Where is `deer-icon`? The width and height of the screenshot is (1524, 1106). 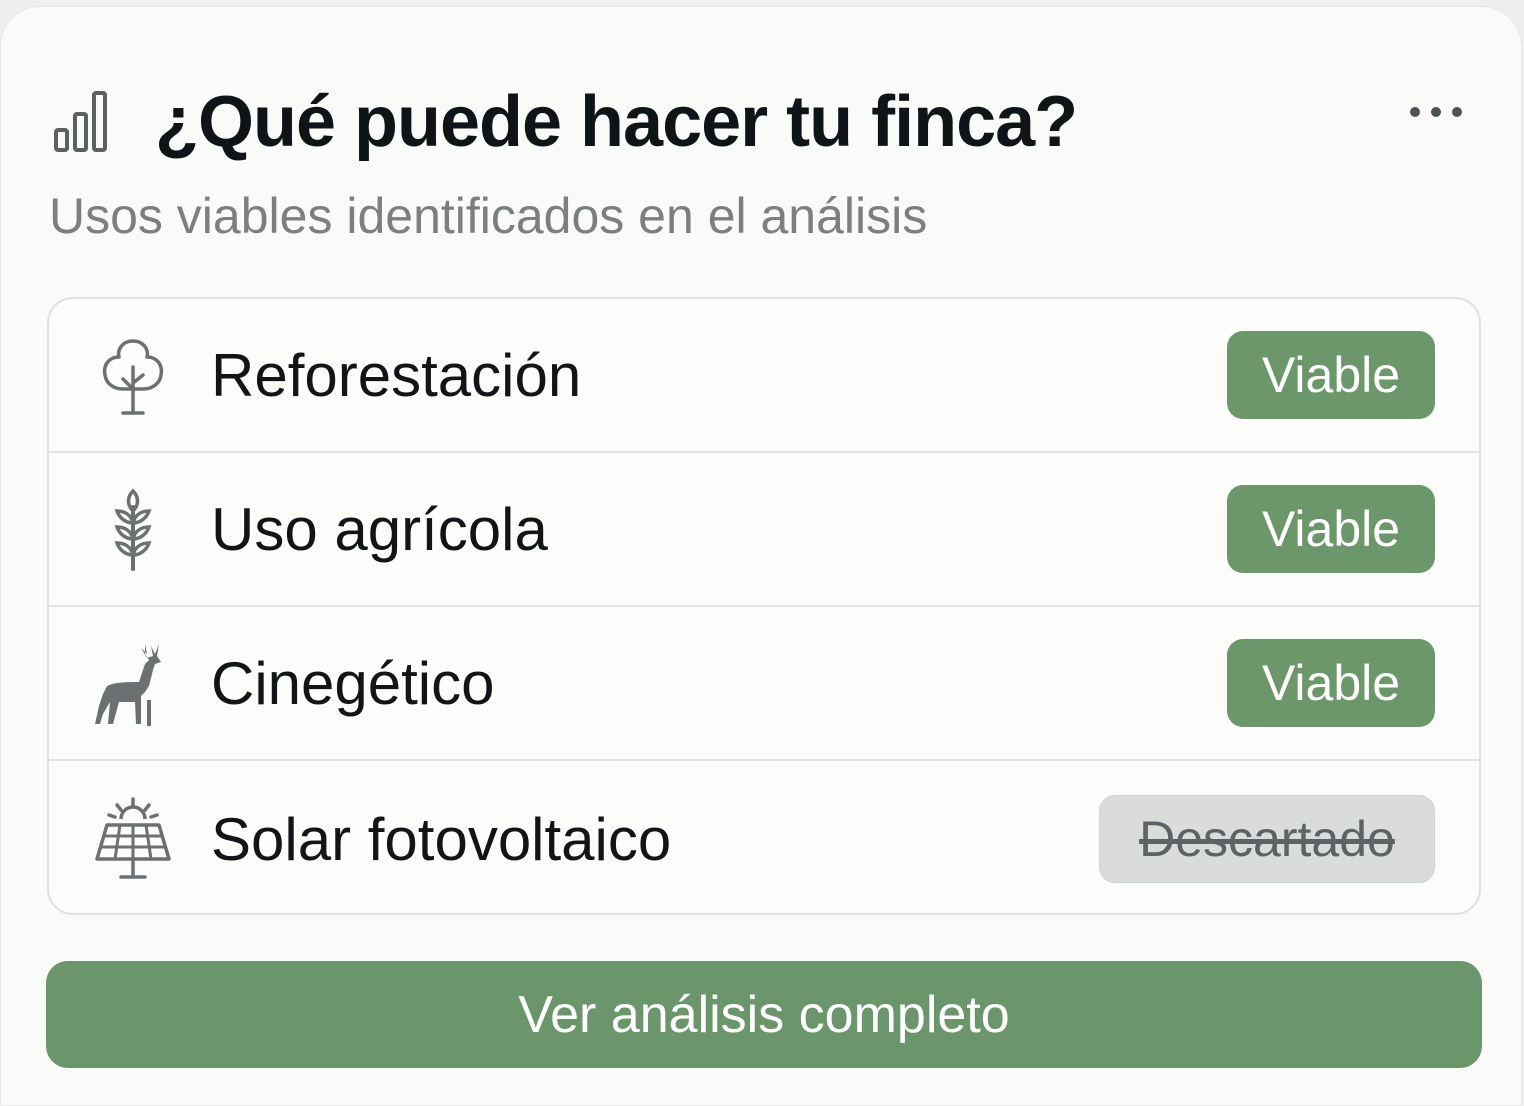 deer-icon is located at coordinates (133, 683).